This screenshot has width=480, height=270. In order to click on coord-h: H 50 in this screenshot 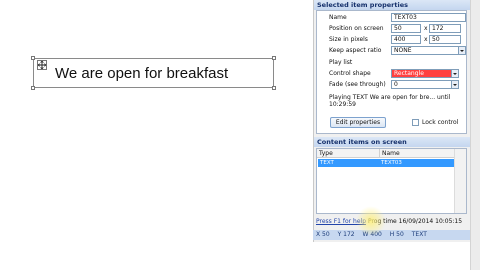, I will do `click(396, 234)`.